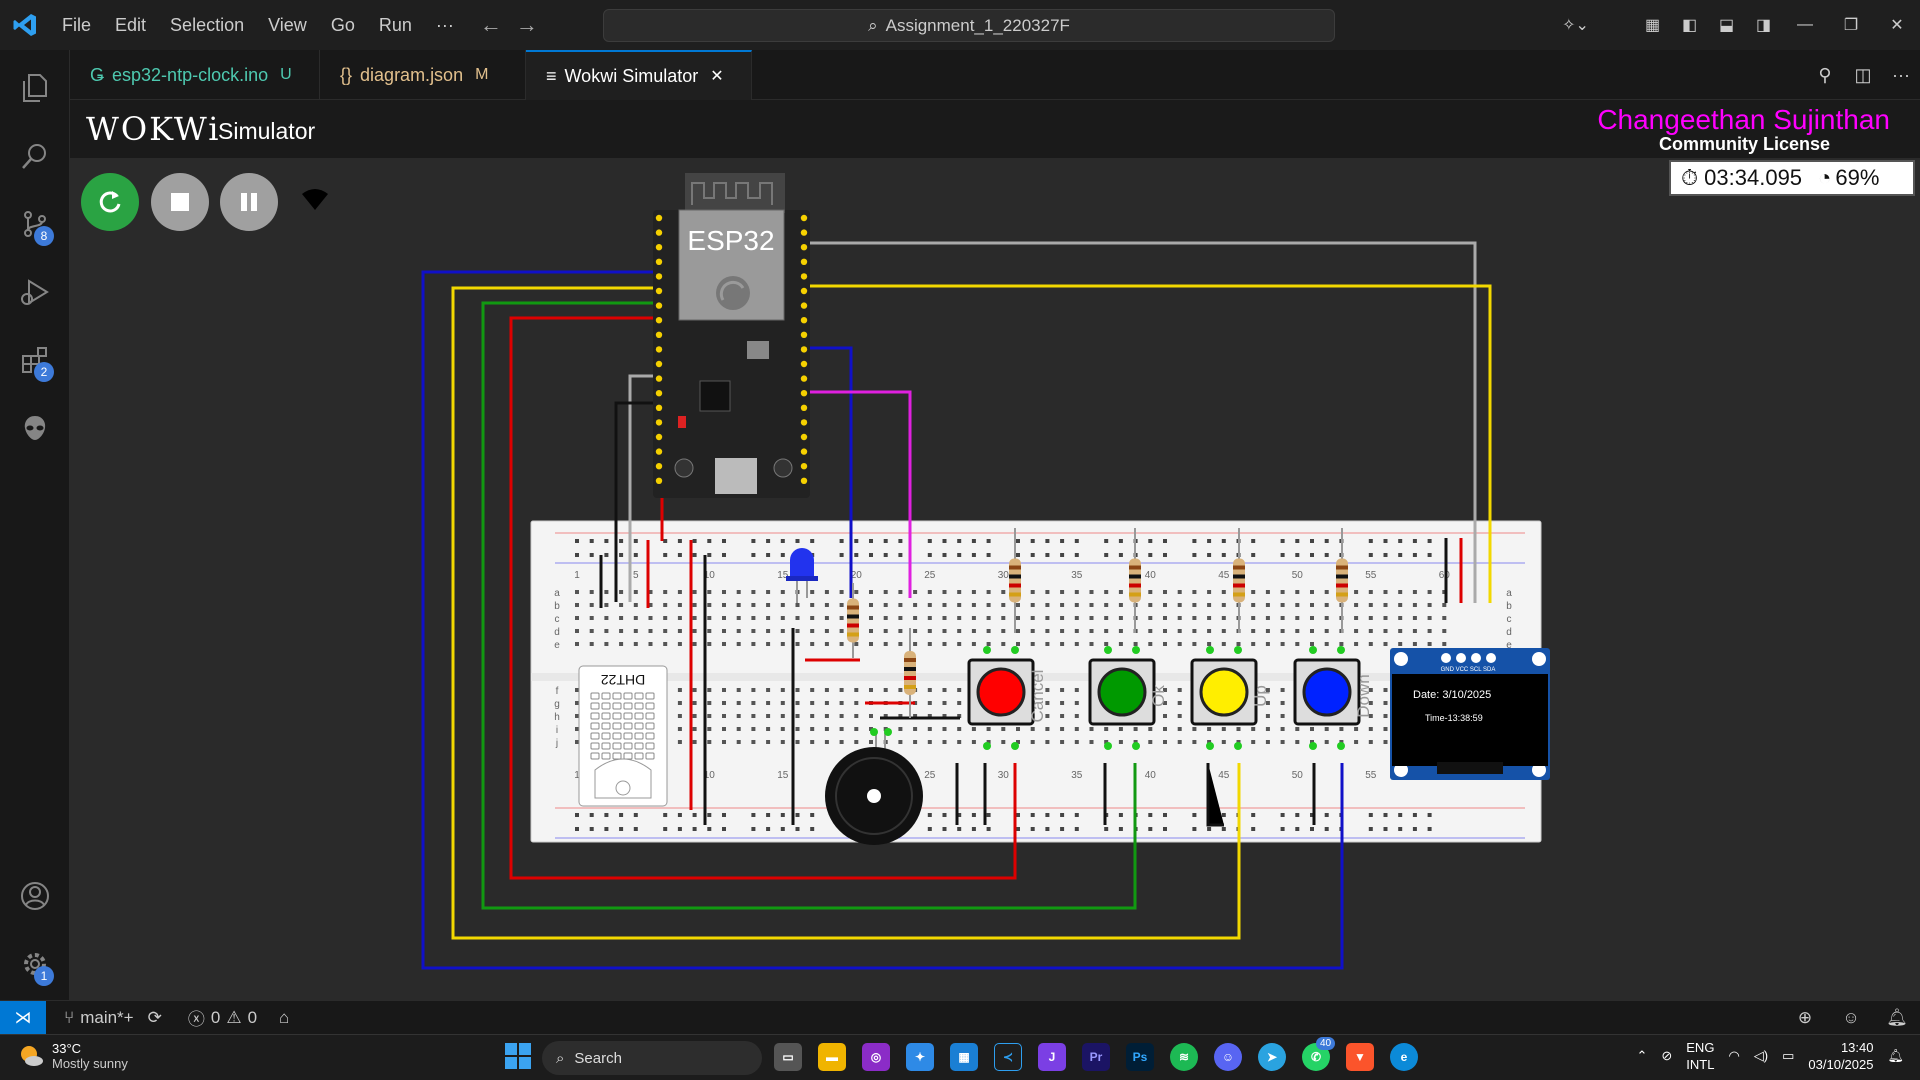 The width and height of the screenshot is (1920, 1080). What do you see at coordinates (783, 468) in the screenshot?
I see `boot-button` at bounding box center [783, 468].